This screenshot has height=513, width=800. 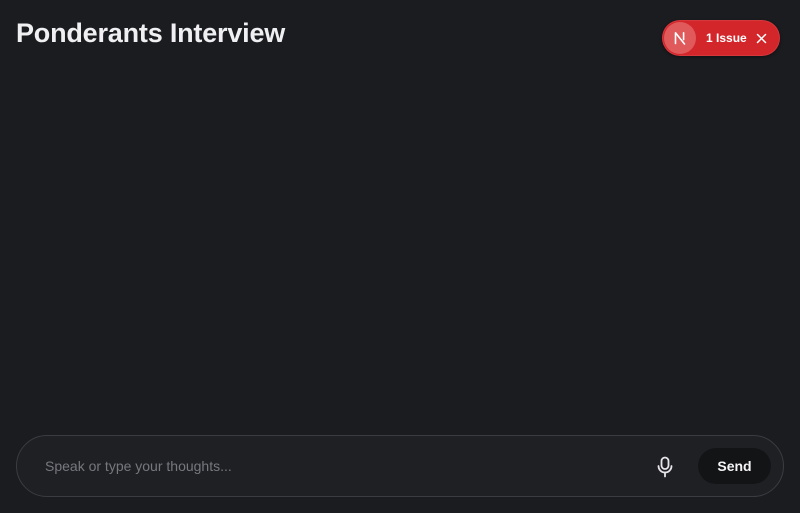 What do you see at coordinates (726, 38) in the screenshot?
I see `issue-count-label: 1 Issue` at bounding box center [726, 38].